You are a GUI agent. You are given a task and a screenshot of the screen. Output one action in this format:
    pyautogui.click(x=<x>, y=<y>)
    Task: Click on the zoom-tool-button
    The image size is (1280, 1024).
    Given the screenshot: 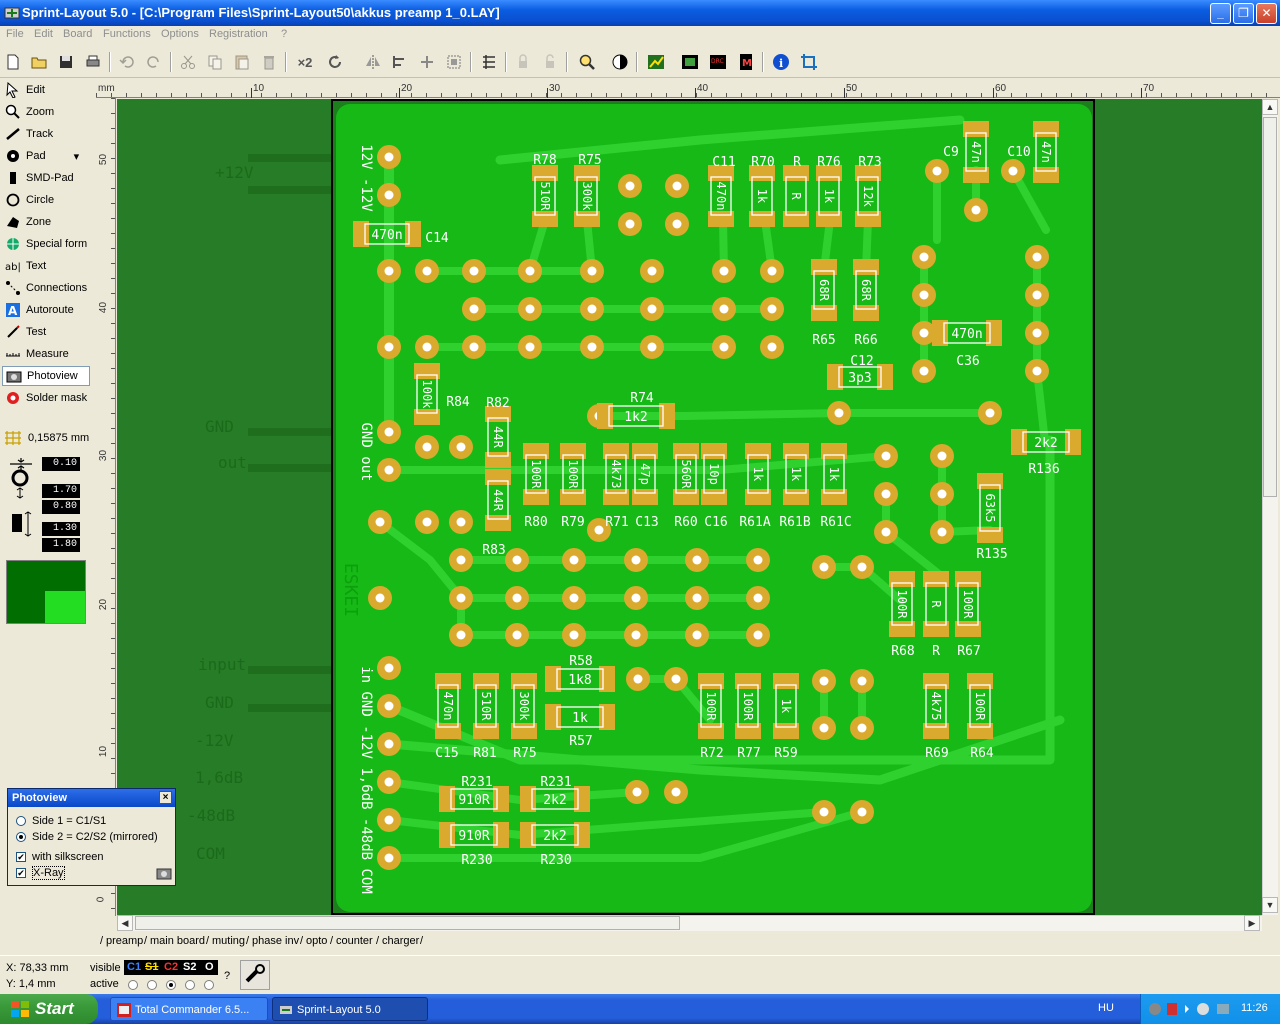 What is the action you would take?
    pyautogui.click(x=587, y=62)
    